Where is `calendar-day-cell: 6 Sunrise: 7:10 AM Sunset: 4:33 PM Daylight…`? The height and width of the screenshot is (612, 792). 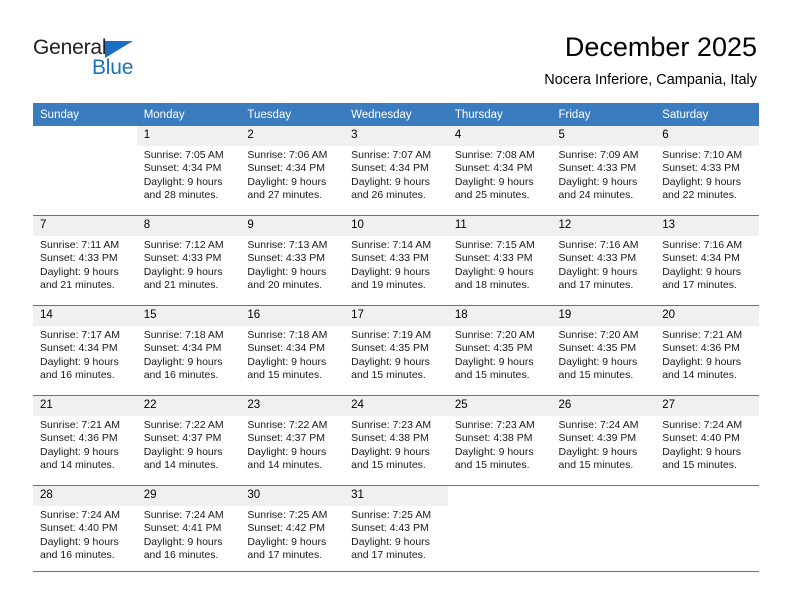
calendar-day-cell: 6 Sunrise: 7:10 AM Sunset: 4:33 PM Daylight… is located at coordinates (707, 171).